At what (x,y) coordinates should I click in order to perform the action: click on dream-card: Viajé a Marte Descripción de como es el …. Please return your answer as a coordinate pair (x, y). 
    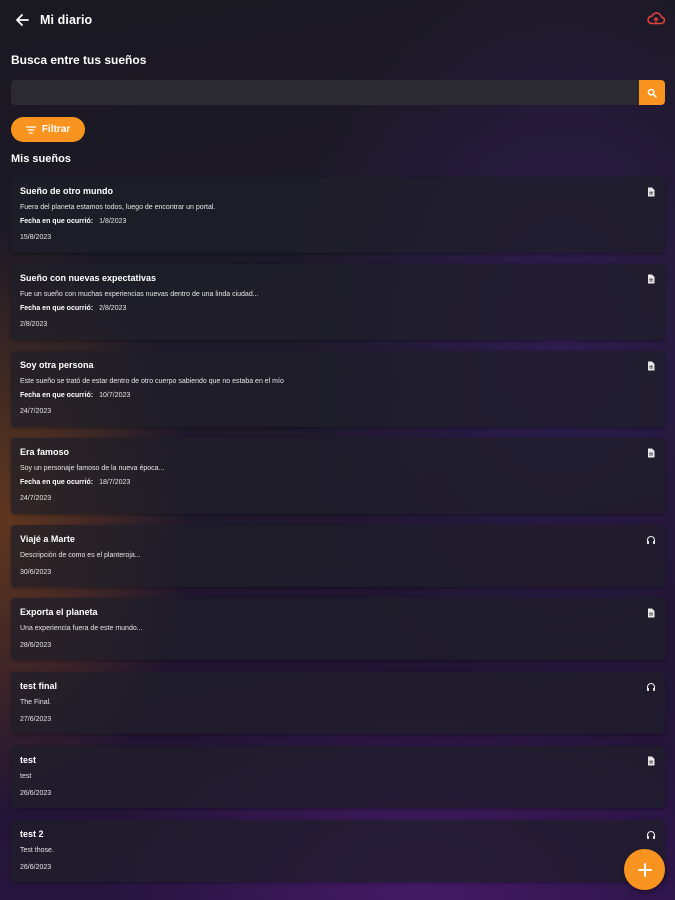
    Looking at the image, I should click on (338, 556).